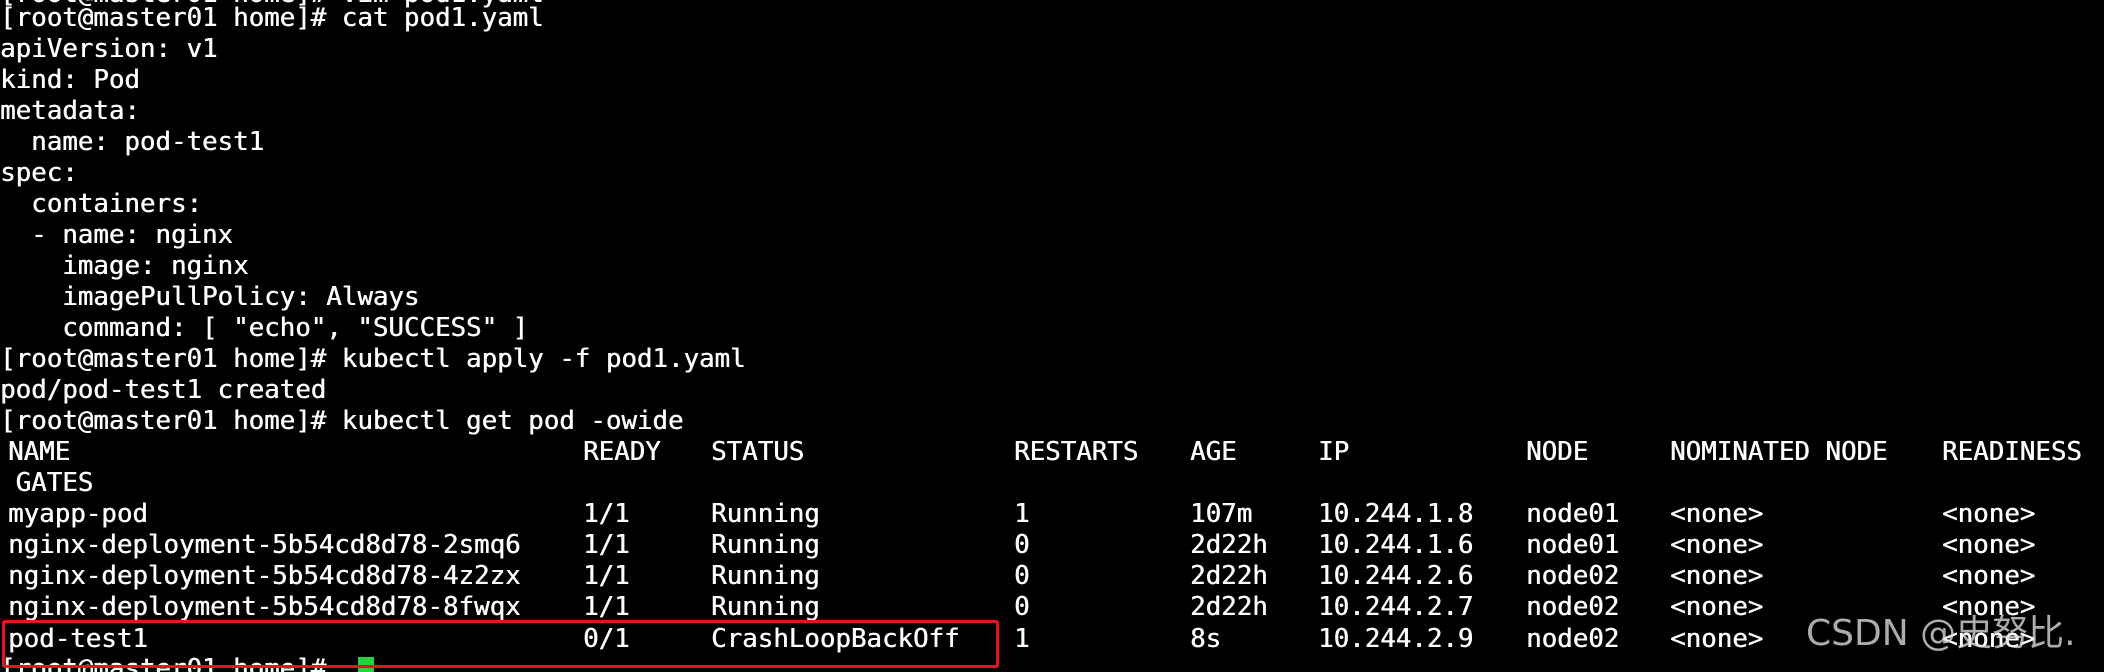  What do you see at coordinates (1213, 452) in the screenshot?
I see `header-age: AGE` at bounding box center [1213, 452].